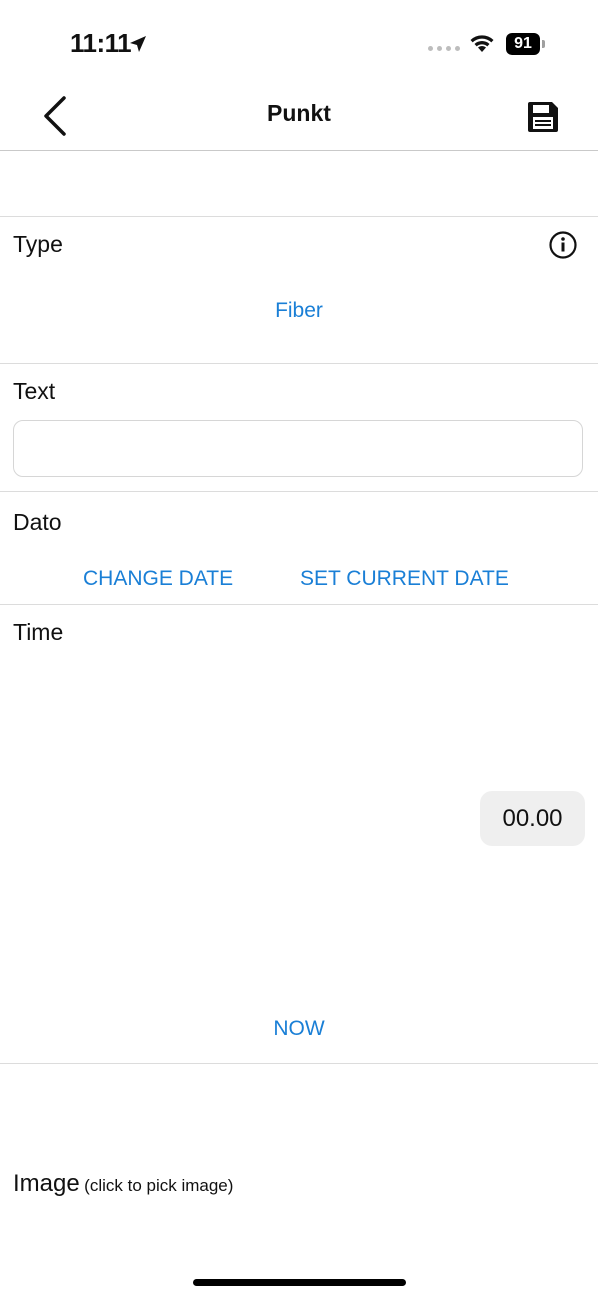 This screenshot has width=598, height=1300. I want to click on save-button, so click(543, 117).